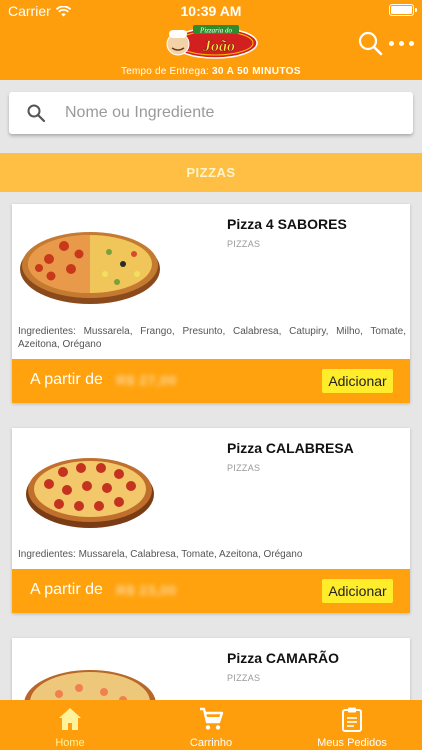 The height and width of the screenshot is (750, 422). I want to click on price-bar: A partir de R$ 27,00 Adicionar, so click(211, 381).